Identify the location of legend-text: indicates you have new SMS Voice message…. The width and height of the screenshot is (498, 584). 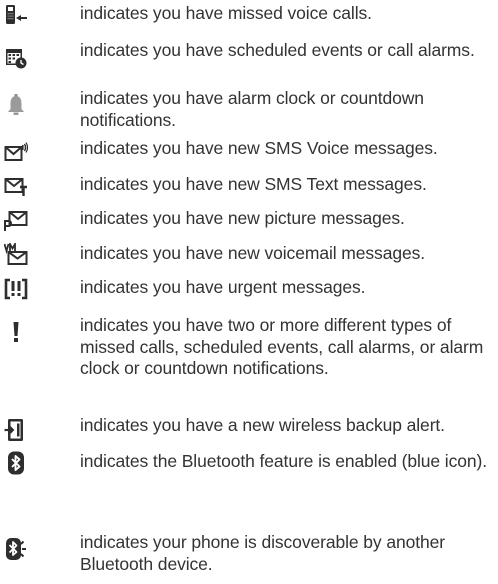
(259, 148).